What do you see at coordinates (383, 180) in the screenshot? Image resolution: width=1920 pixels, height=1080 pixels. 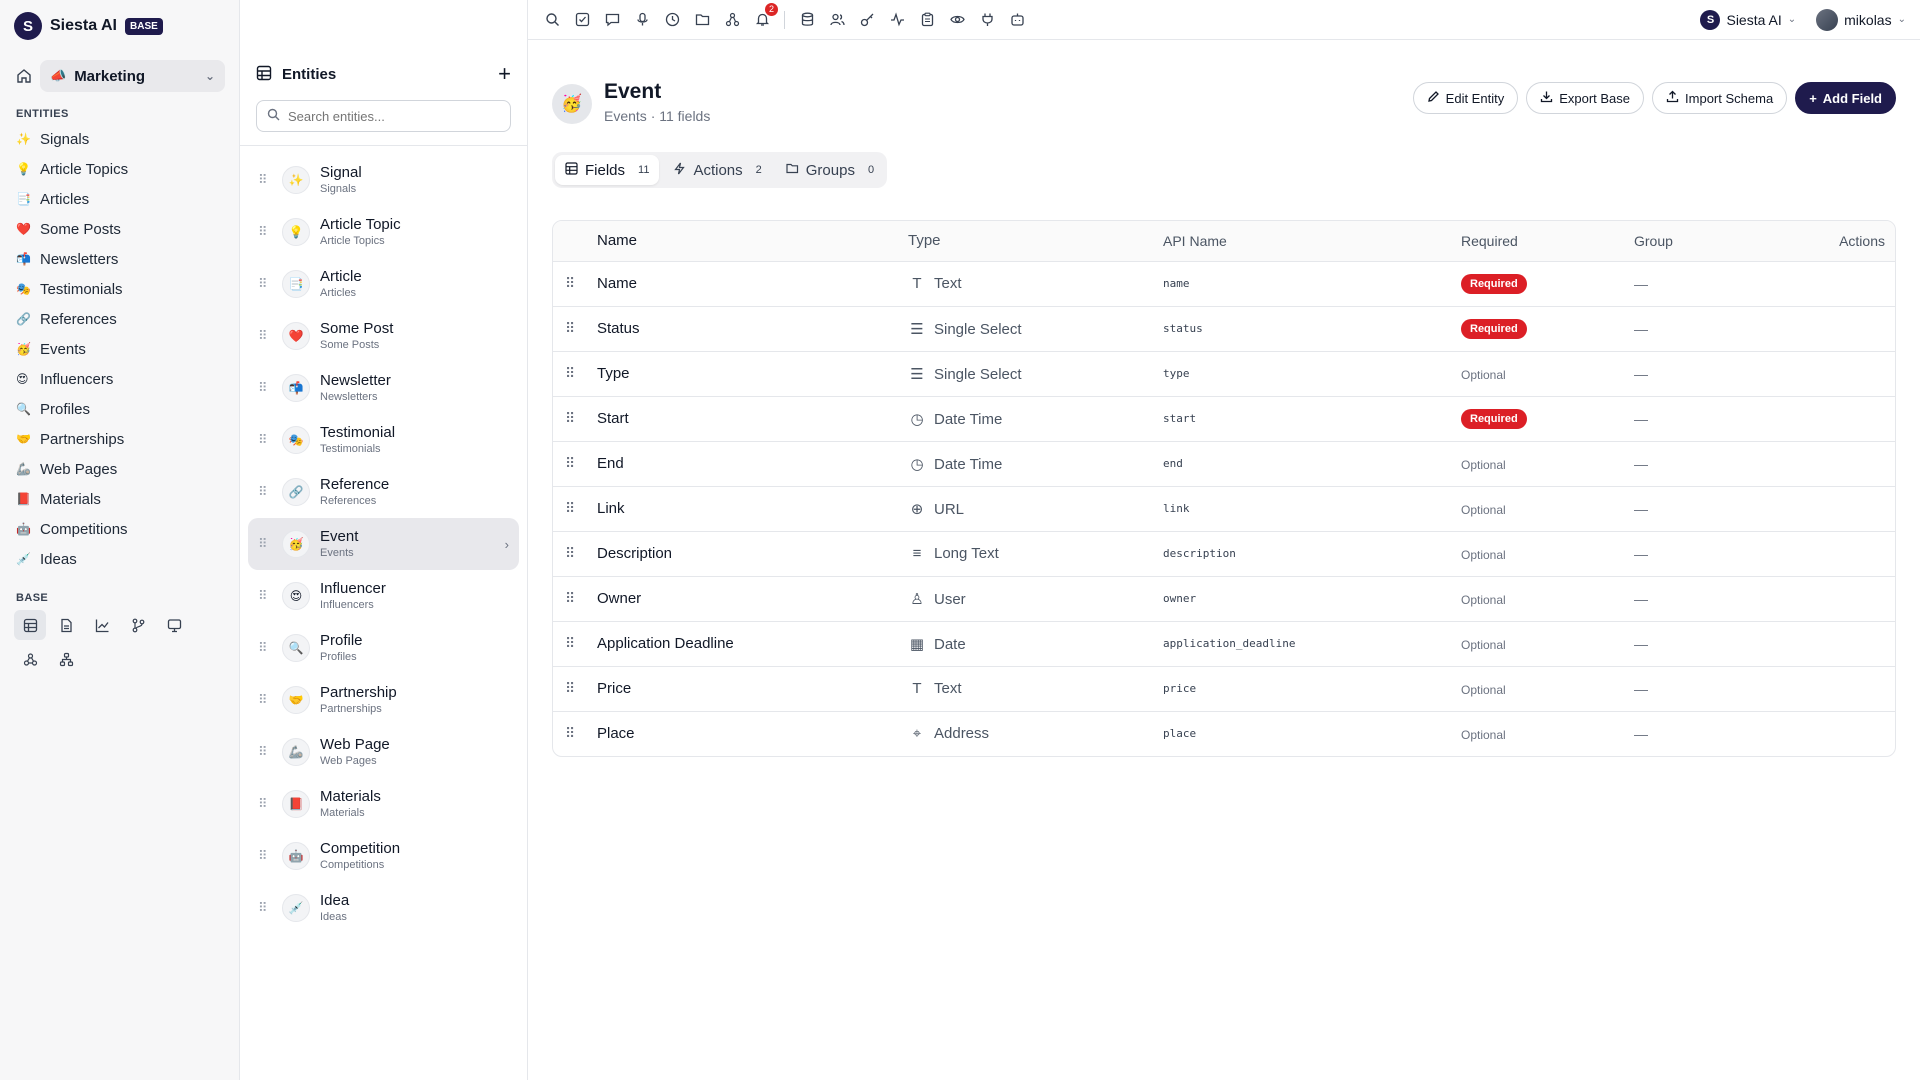 I see `entity-list-item: ⠿ ✨ Signal Signals` at bounding box center [383, 180].